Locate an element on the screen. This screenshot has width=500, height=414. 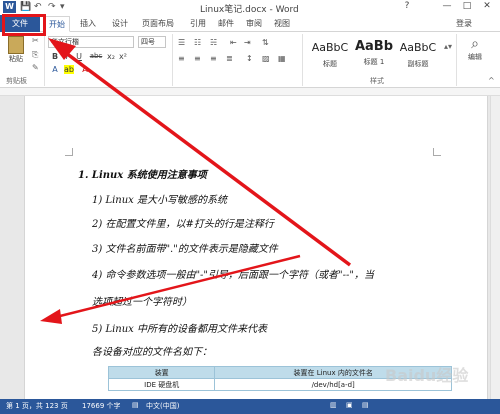
table-cell: IDE 硬盘机 is located at coordinates (161, 384).